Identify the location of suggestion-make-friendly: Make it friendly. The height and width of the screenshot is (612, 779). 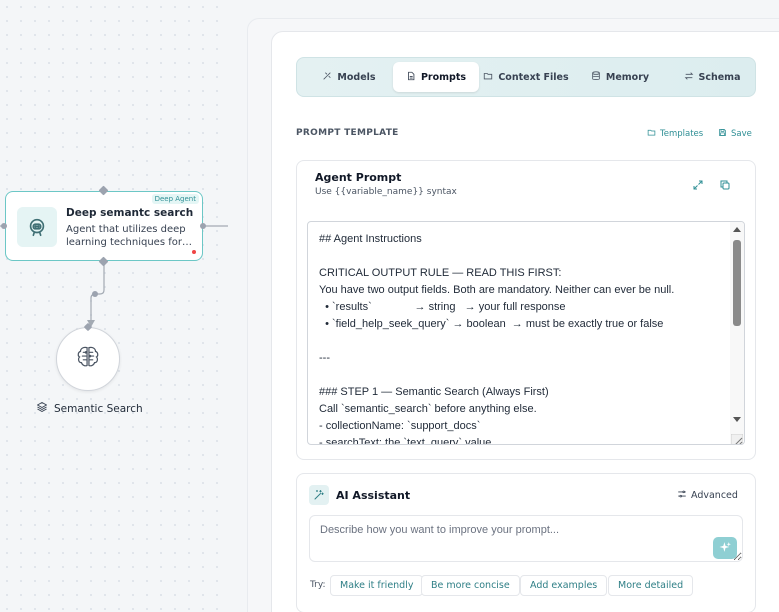
(377, 585).